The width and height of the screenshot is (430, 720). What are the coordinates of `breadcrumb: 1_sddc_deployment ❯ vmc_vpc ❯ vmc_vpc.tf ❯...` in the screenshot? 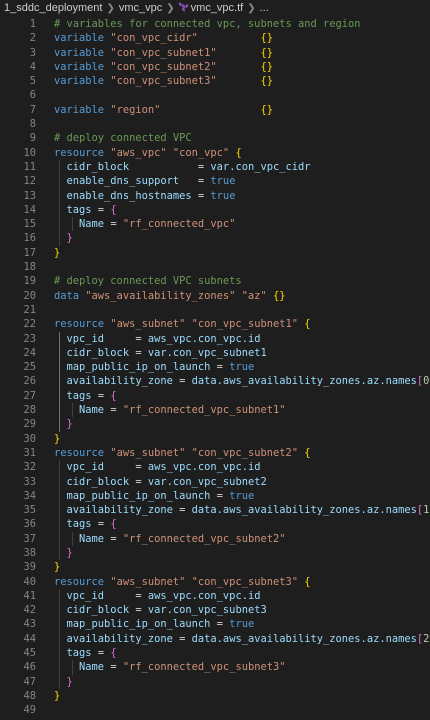 It's located at (215, 8).